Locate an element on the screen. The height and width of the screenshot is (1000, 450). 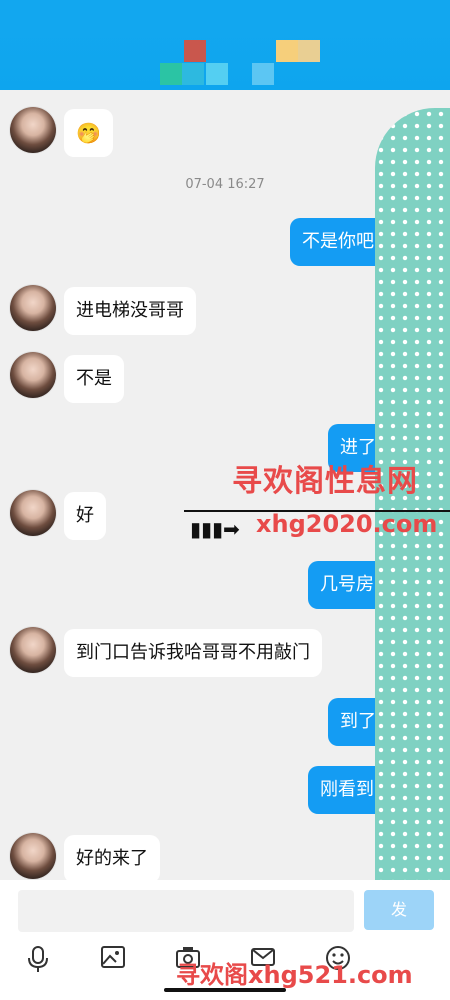
message-bubble: 到门口告诉我哈哥哥不用敲门 is located at coordinates (193, 653).